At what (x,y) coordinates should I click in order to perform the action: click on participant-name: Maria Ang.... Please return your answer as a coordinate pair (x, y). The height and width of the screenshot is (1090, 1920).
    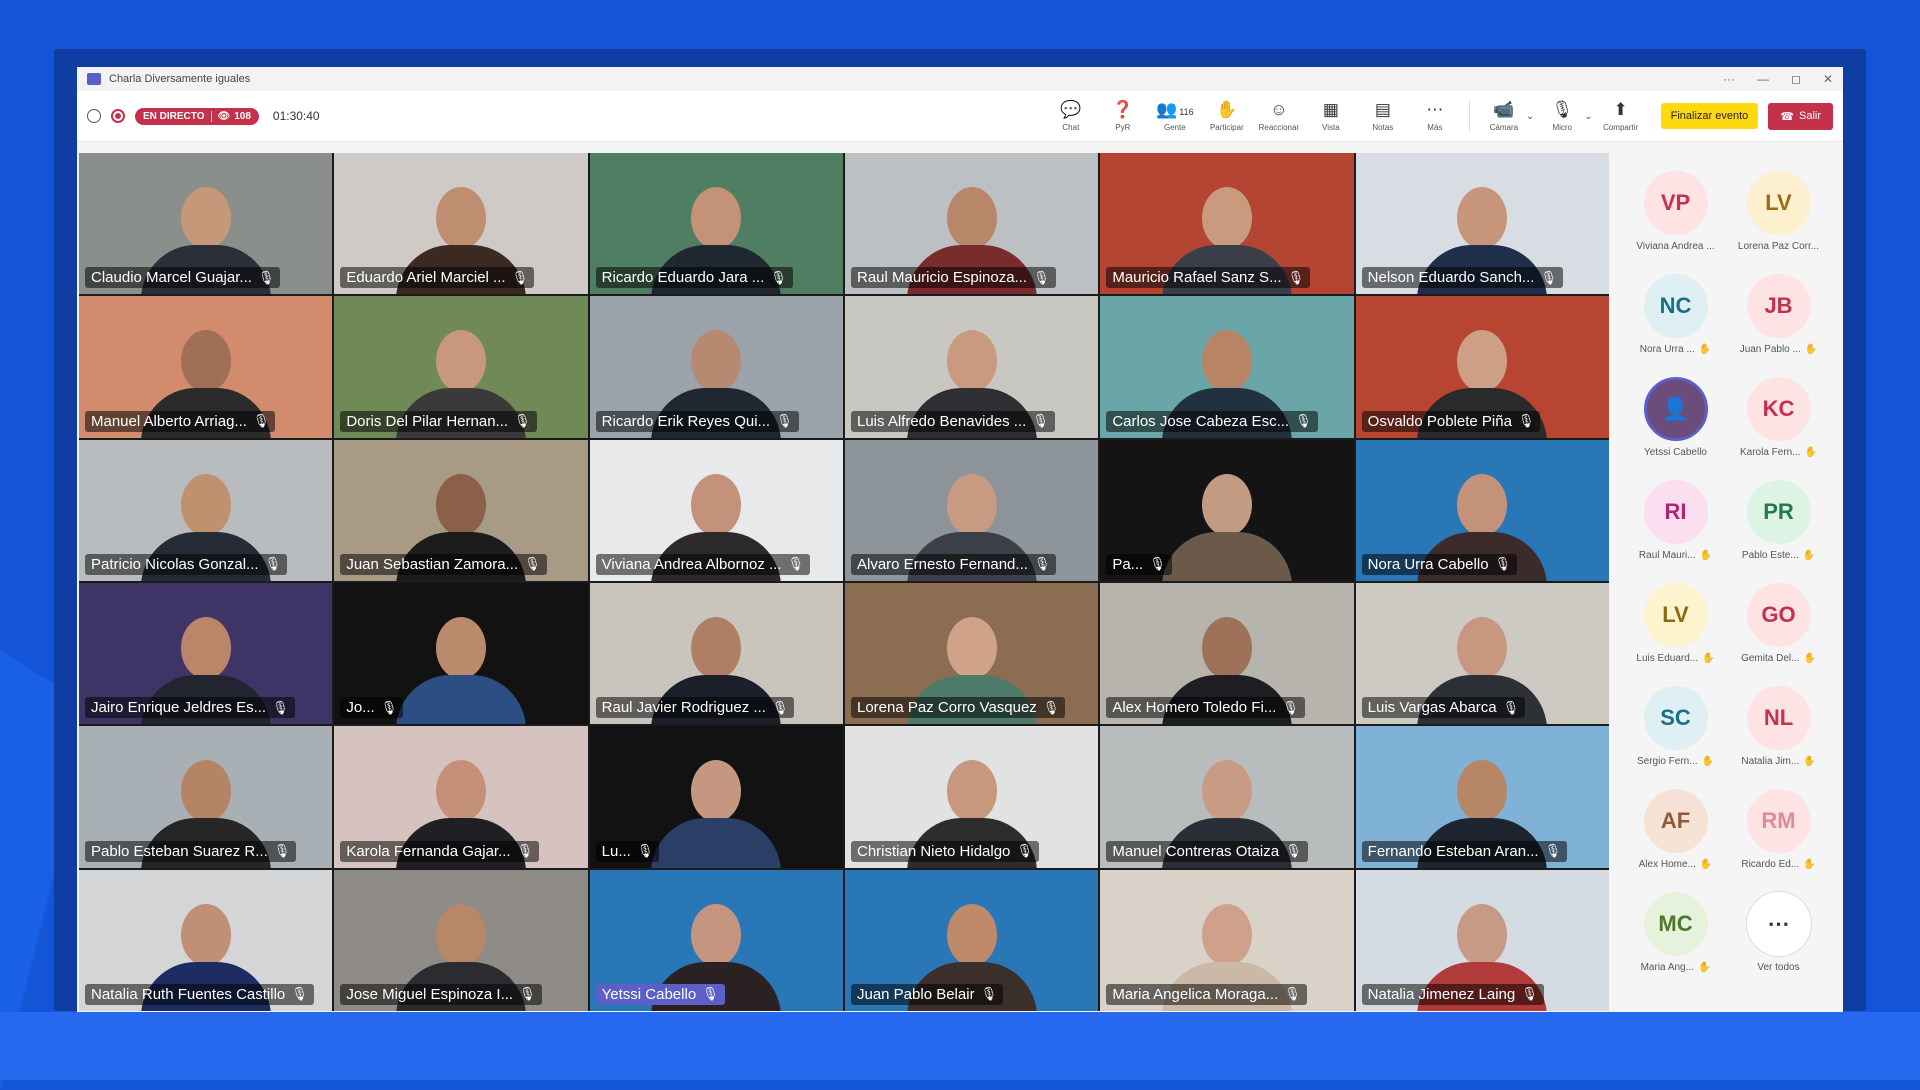
    Looking at the image, I should click on (1667, 967).